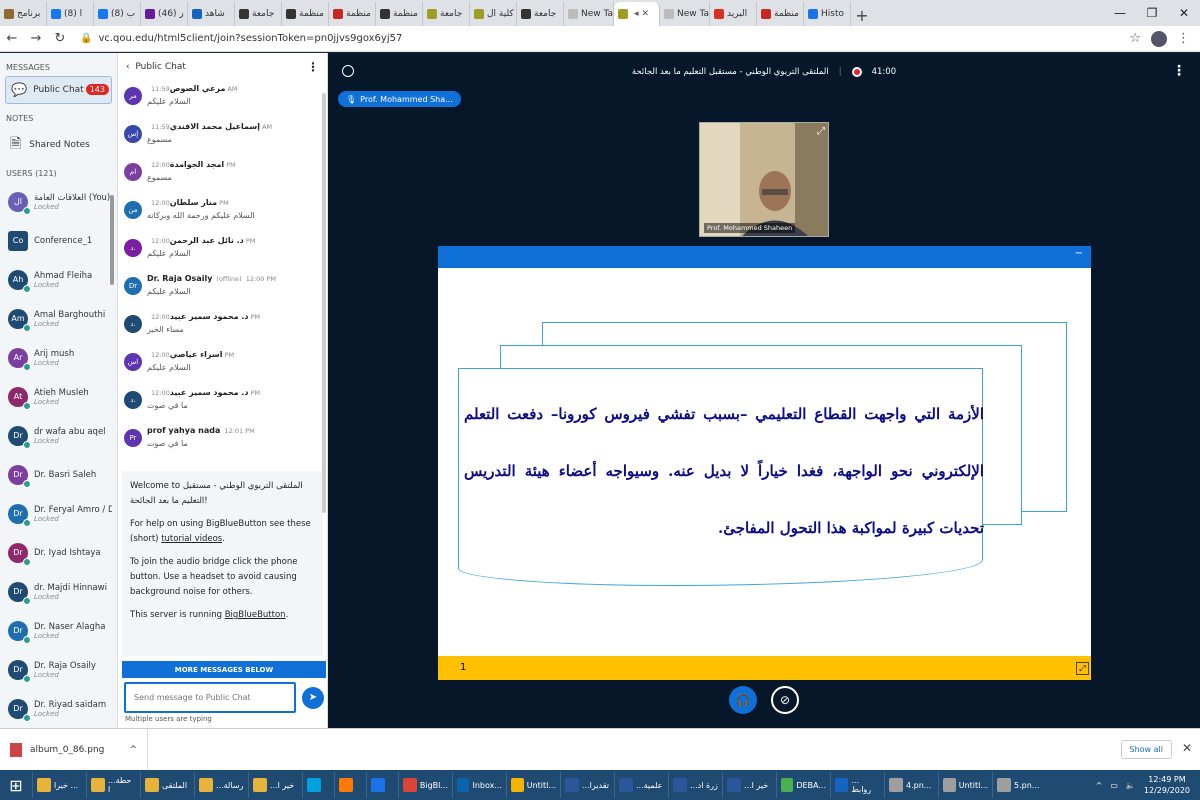 The height and width of the screenshot is (800, 1200). I want to click on browser-menu-icon: ⋮, so click(1183, 38).